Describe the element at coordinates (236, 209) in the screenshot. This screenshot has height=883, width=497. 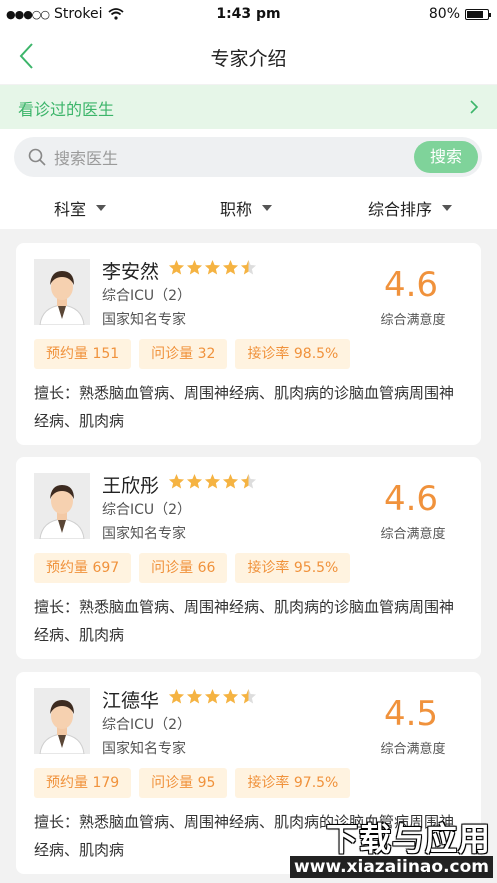
I see `filter-title-label: 职称` at that location.